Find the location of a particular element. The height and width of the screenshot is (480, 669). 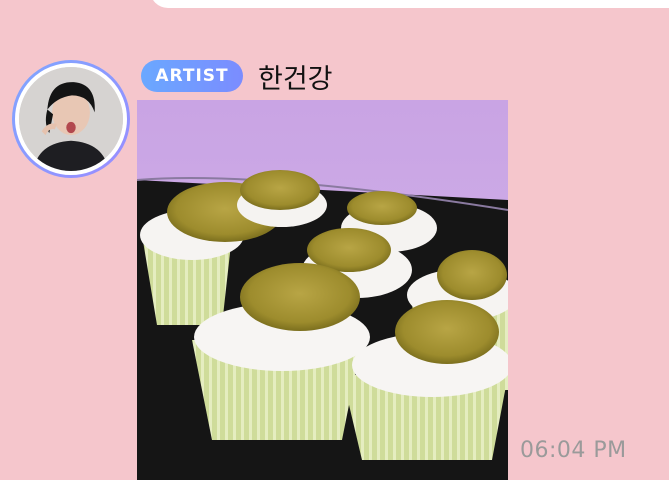

artist-avatar is located at coordinates (71, 119).